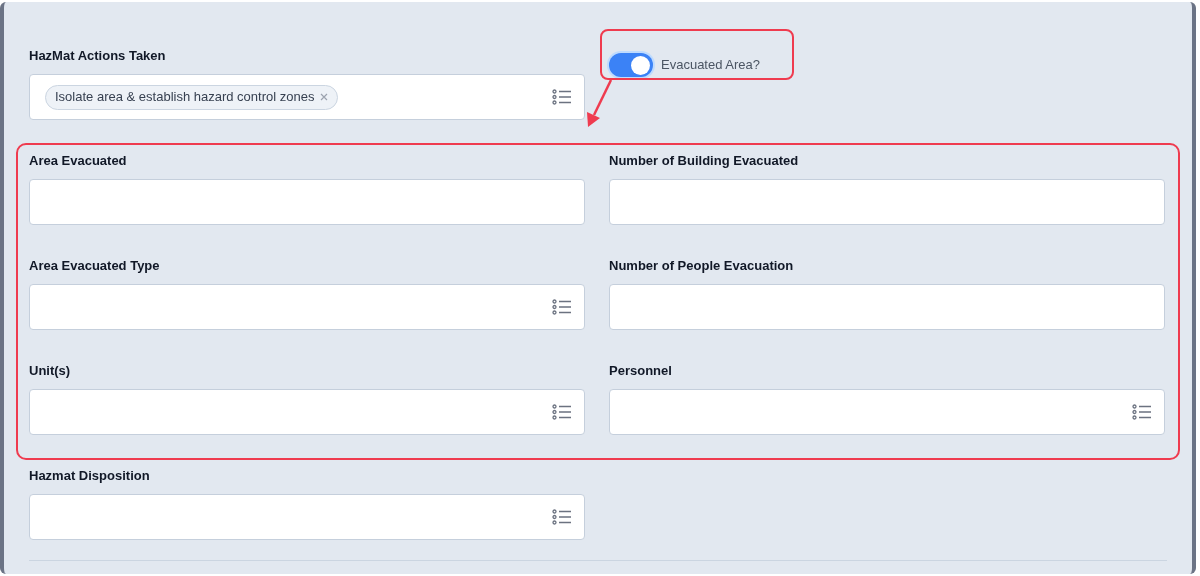  What do you see at coordinates (95, 266) in the screenshot?
I see `field-label: Area Evacuated Type` at bounding box center [95, 266].